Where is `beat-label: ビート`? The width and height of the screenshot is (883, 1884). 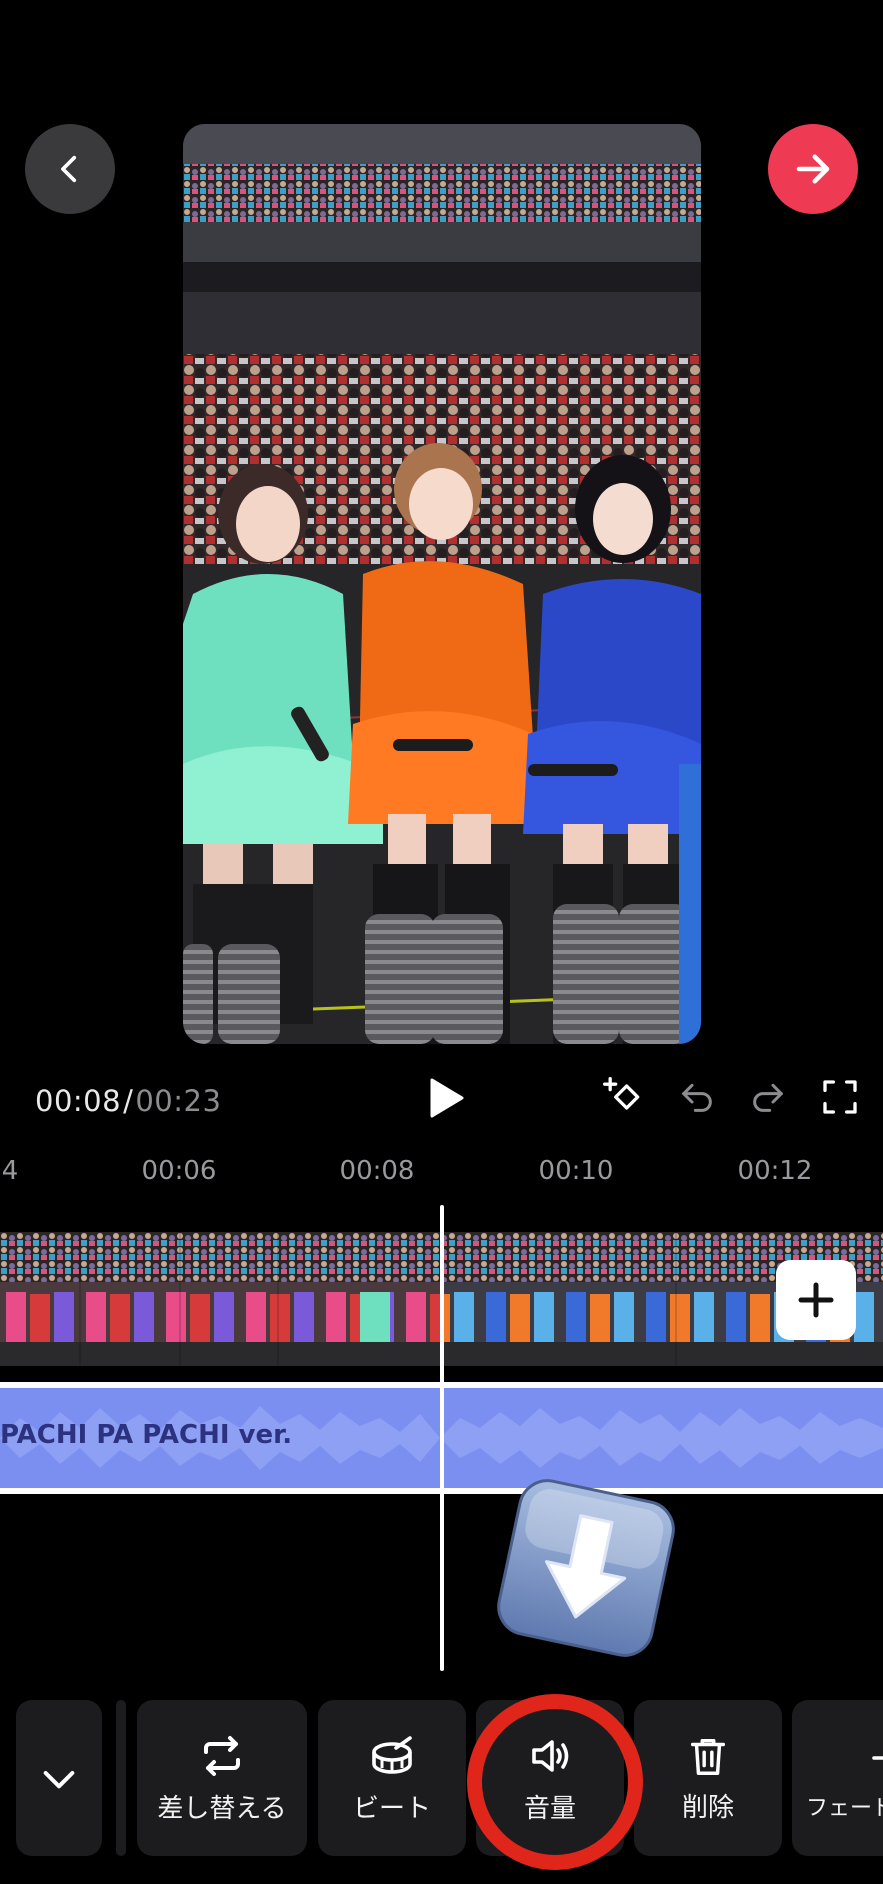
beat-label: ビート is located at coordinates (391, 1808).